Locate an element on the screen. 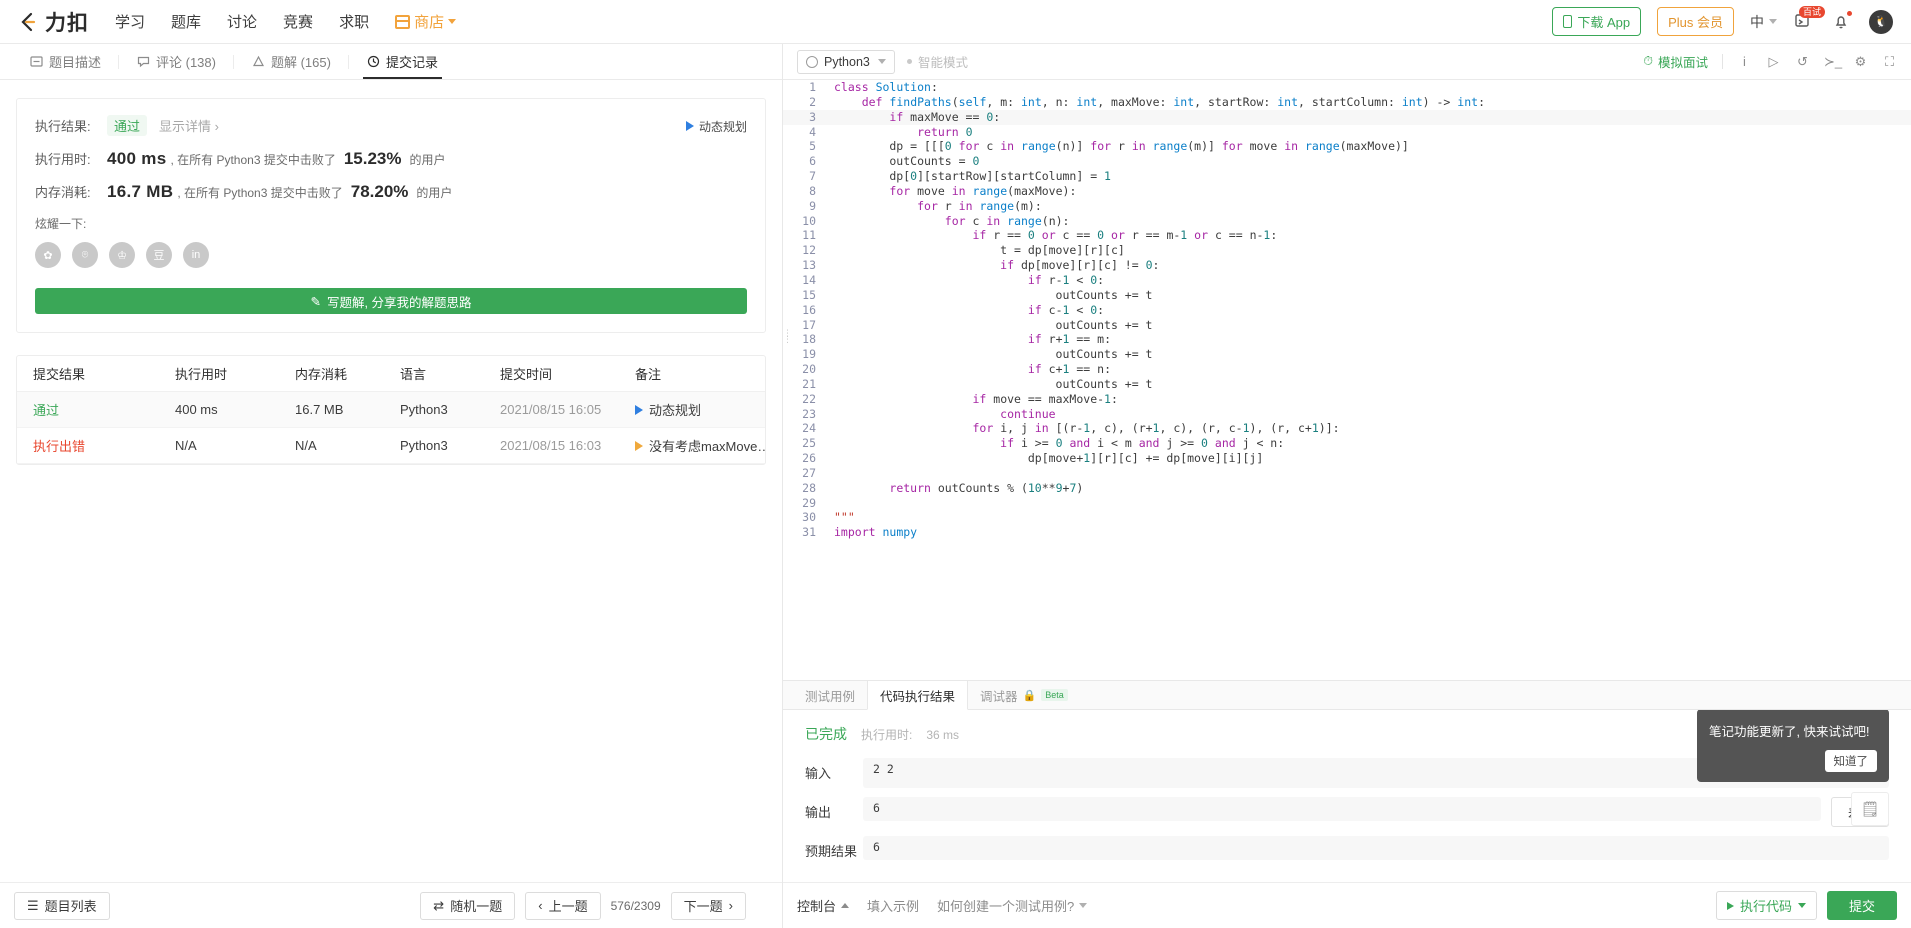 This screenshot has width=1911, height=928. qq-icon: ♔ is located at coordinates (122, 255).